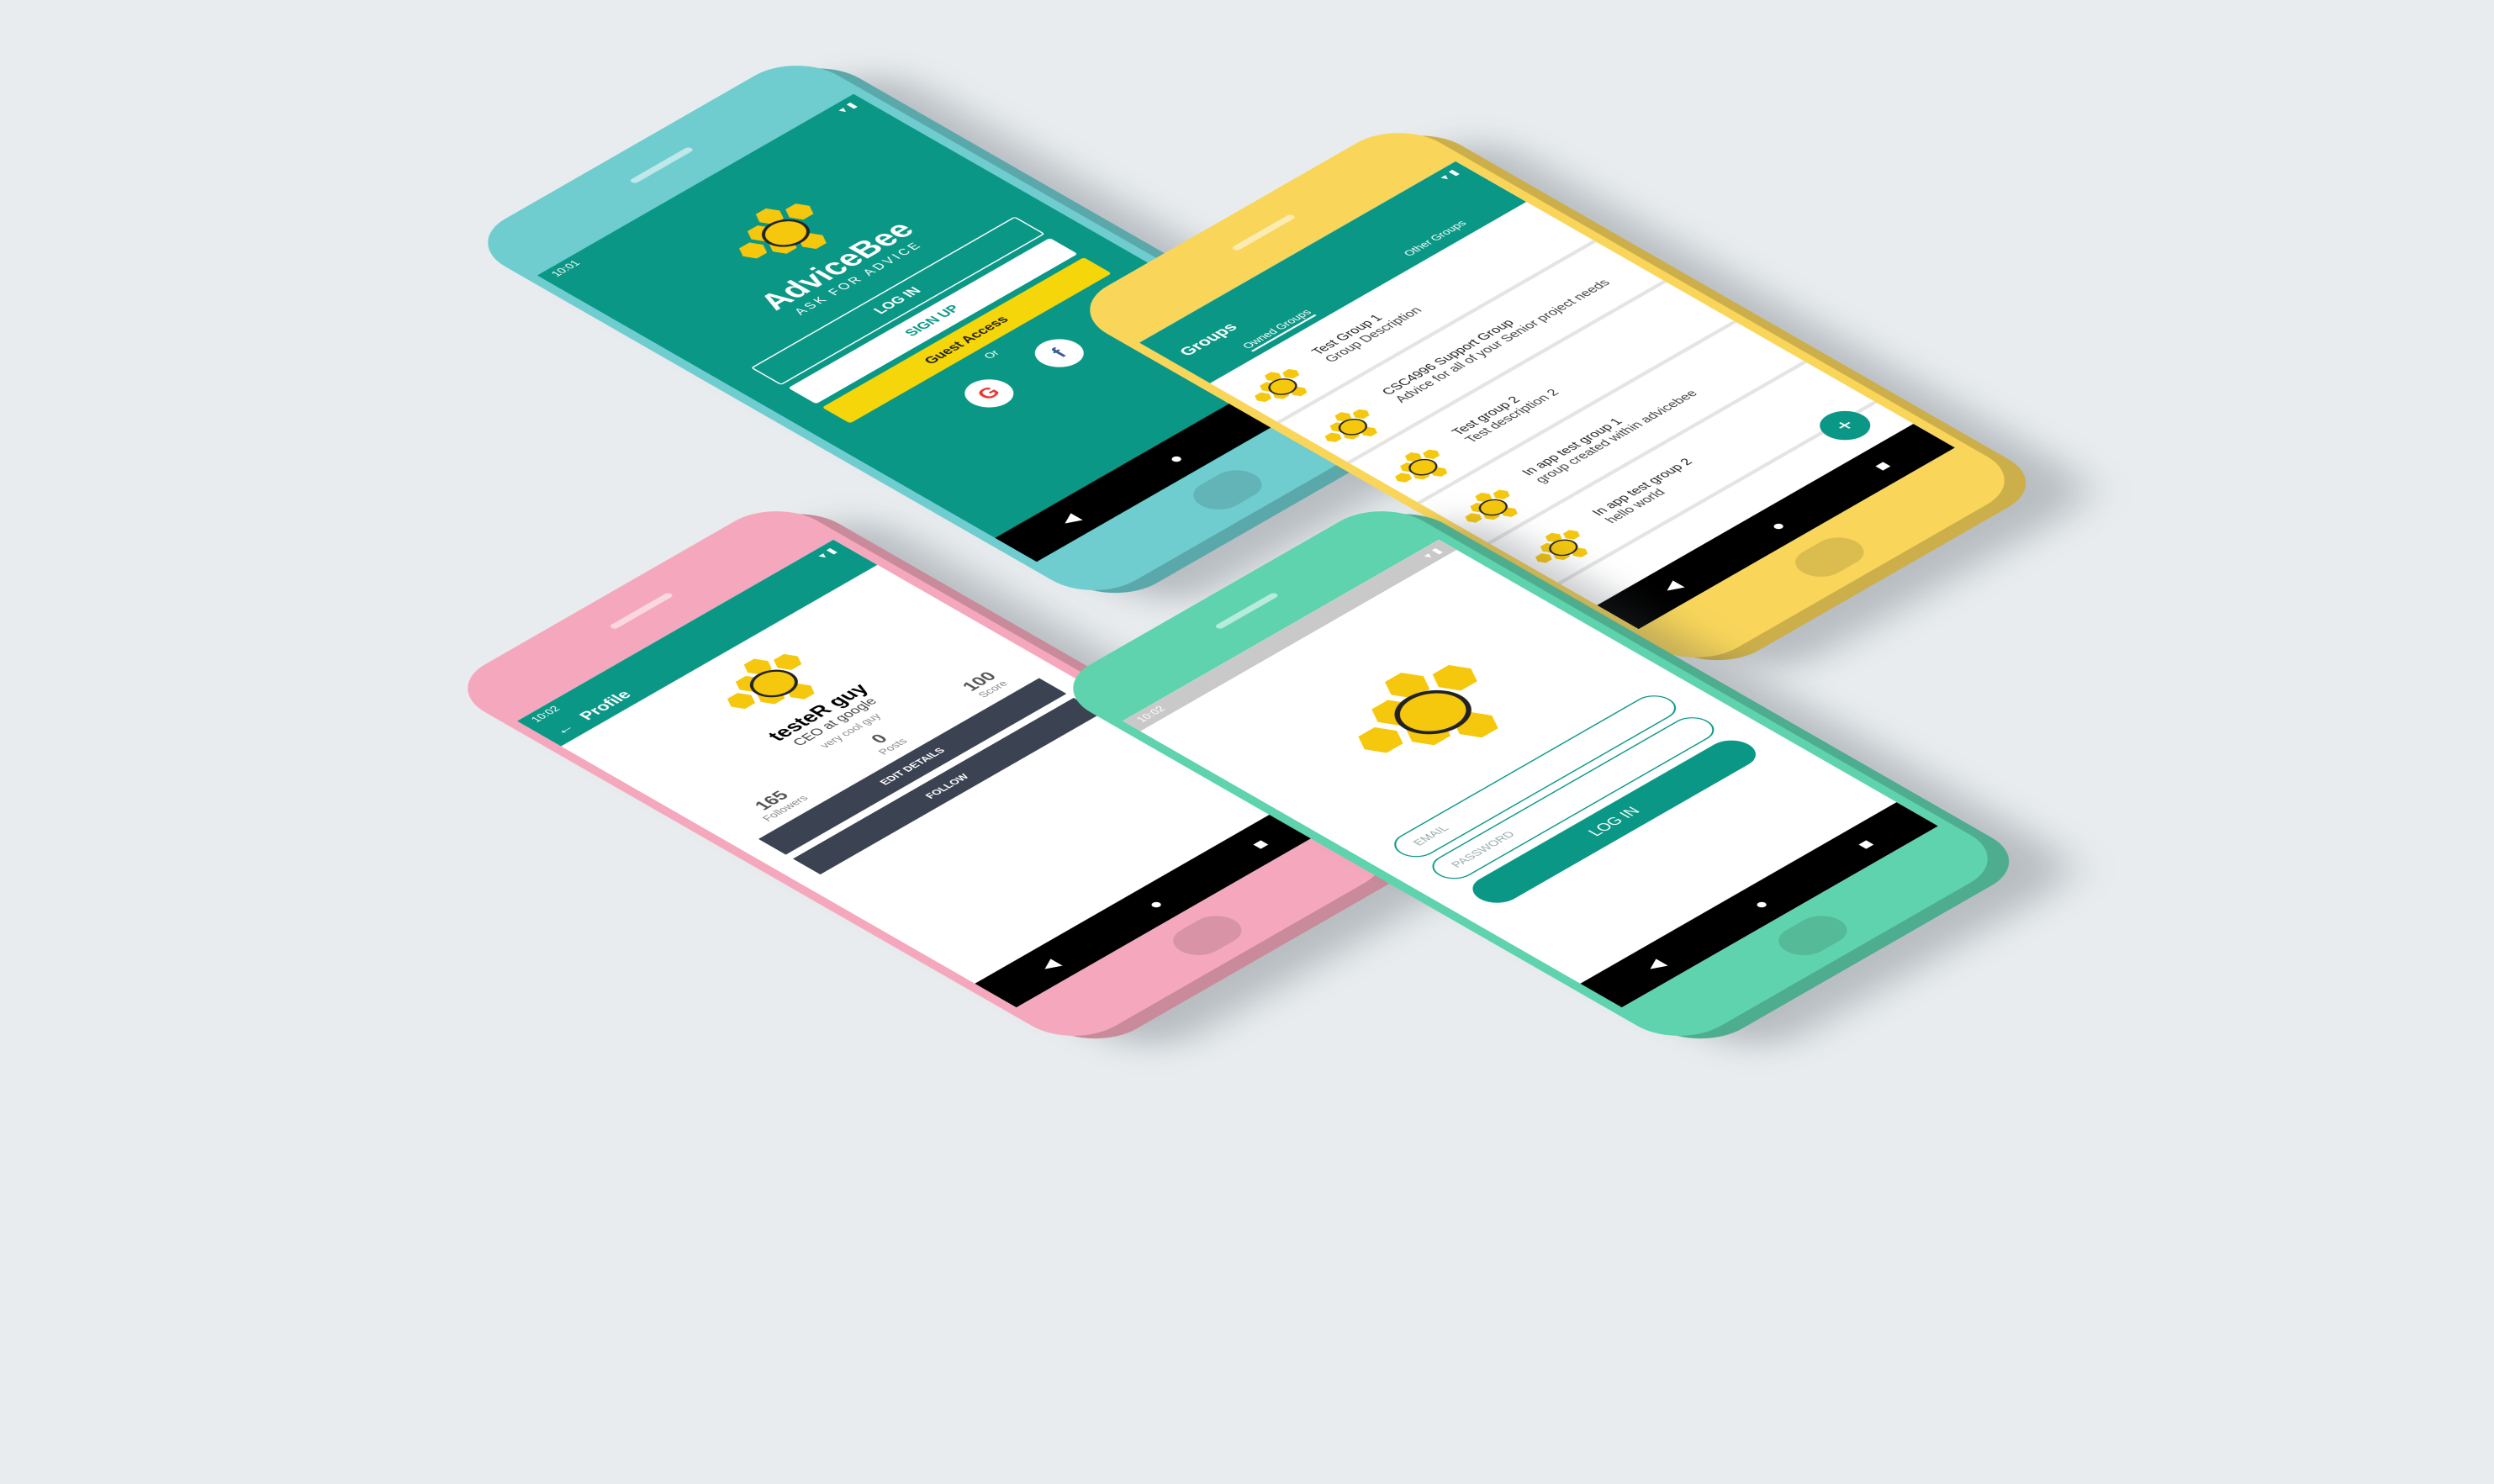  Describe the element at coordinates (985, 684) in the screenshot. I see `stat-item: 100 Score` at that location.